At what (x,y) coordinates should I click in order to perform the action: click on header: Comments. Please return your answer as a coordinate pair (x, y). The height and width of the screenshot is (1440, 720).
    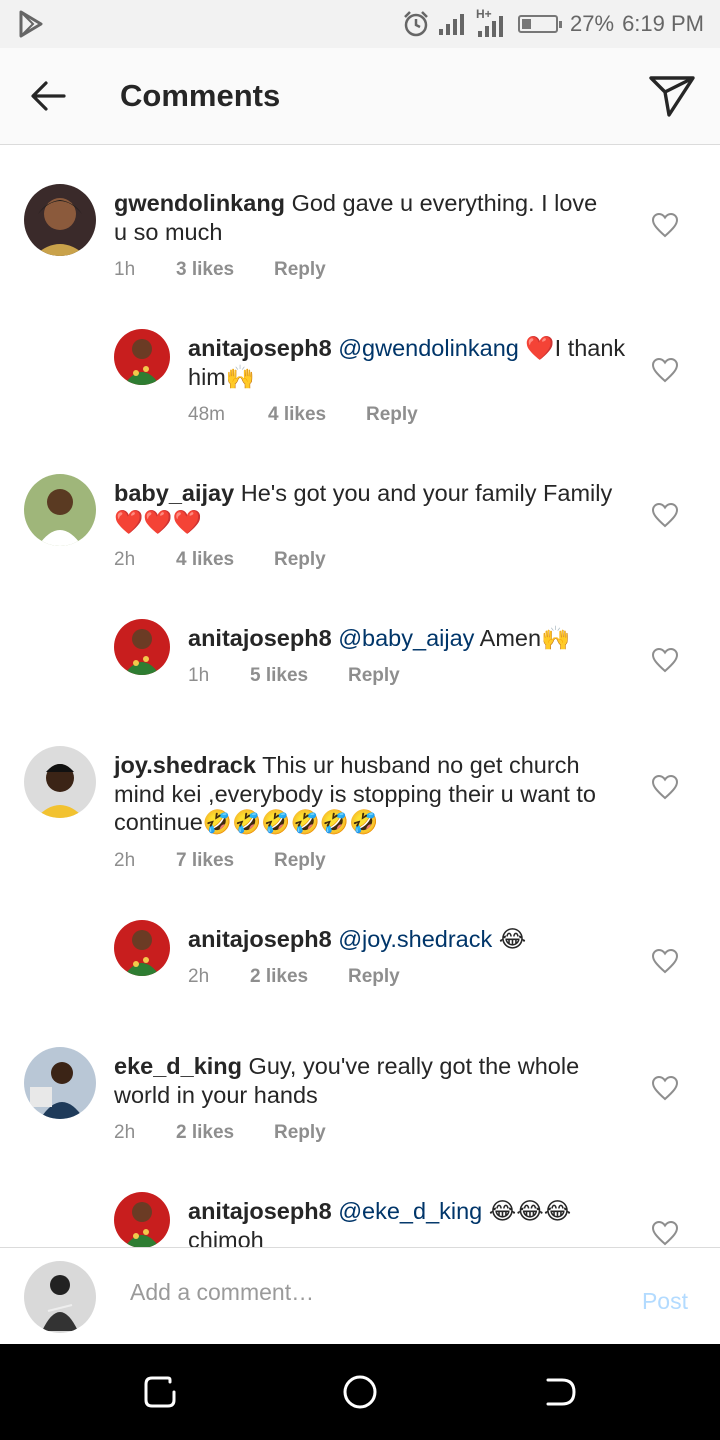
    Looking at the image, I should click on (360, 96).